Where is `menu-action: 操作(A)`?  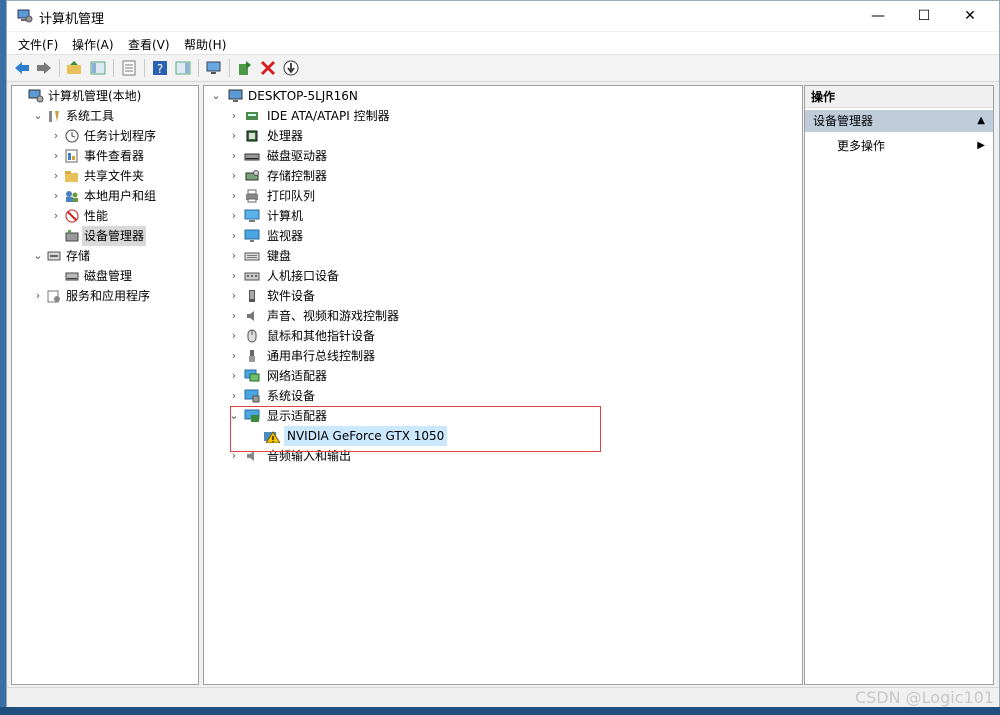 menu-action: 操作(A) is located at coordinates (93, 44).